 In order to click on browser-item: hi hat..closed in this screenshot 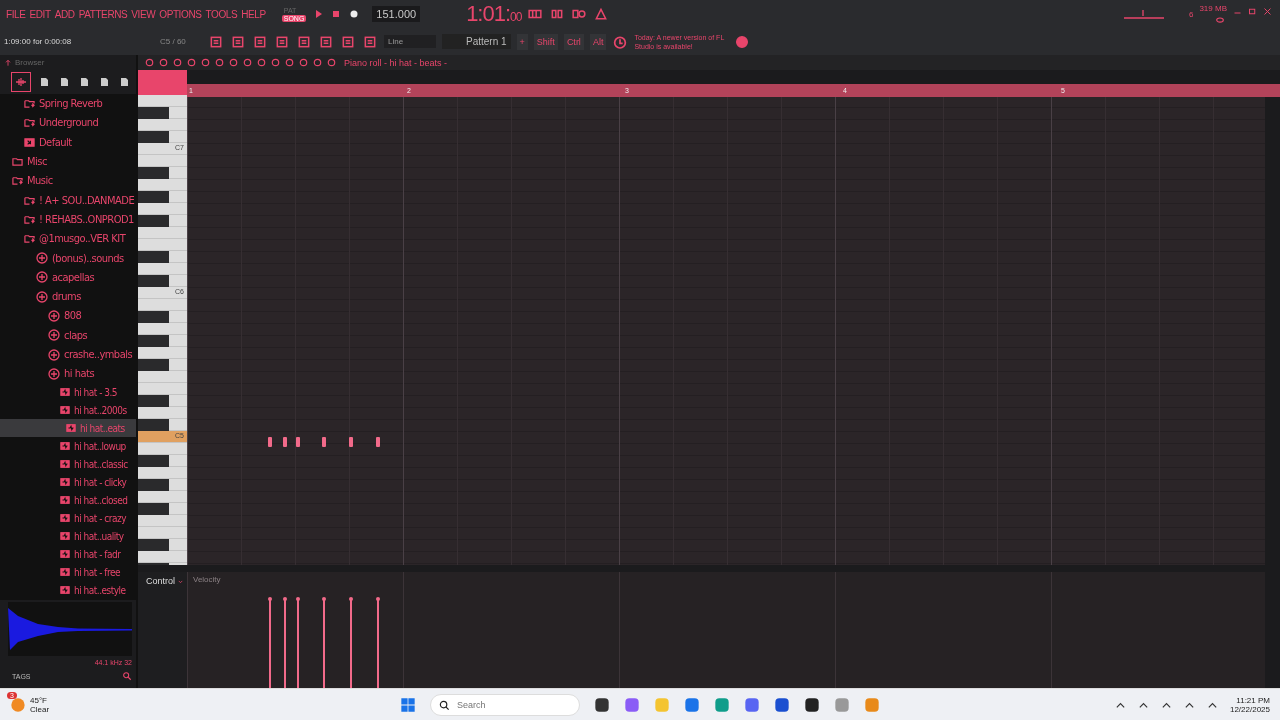, I will do `click(68, 500)`.